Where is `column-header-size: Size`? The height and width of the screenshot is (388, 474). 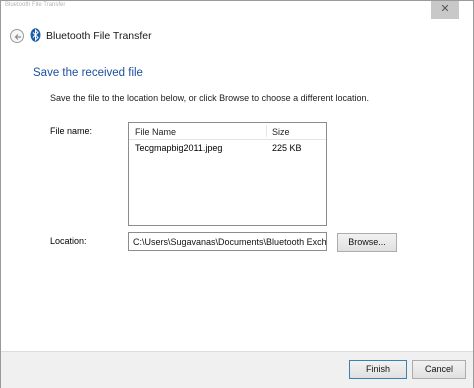
column-header-size: Size is located at coordinates (281, 132).